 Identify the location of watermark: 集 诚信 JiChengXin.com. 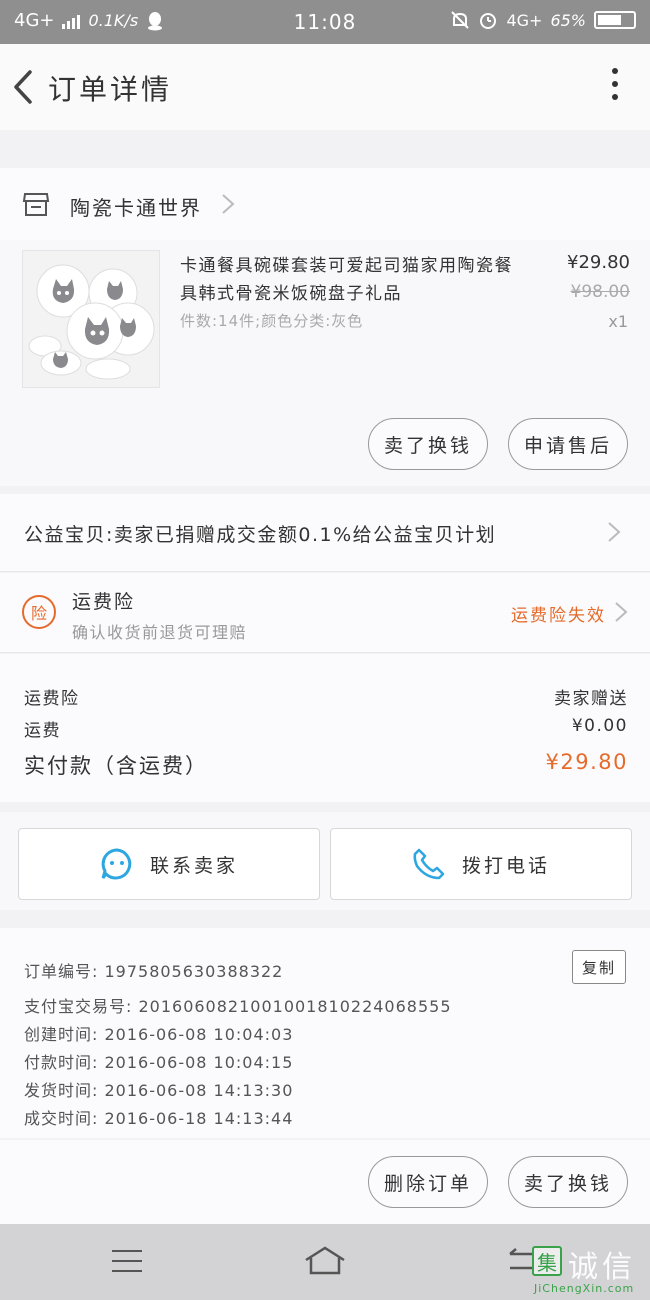
(588, 1270).